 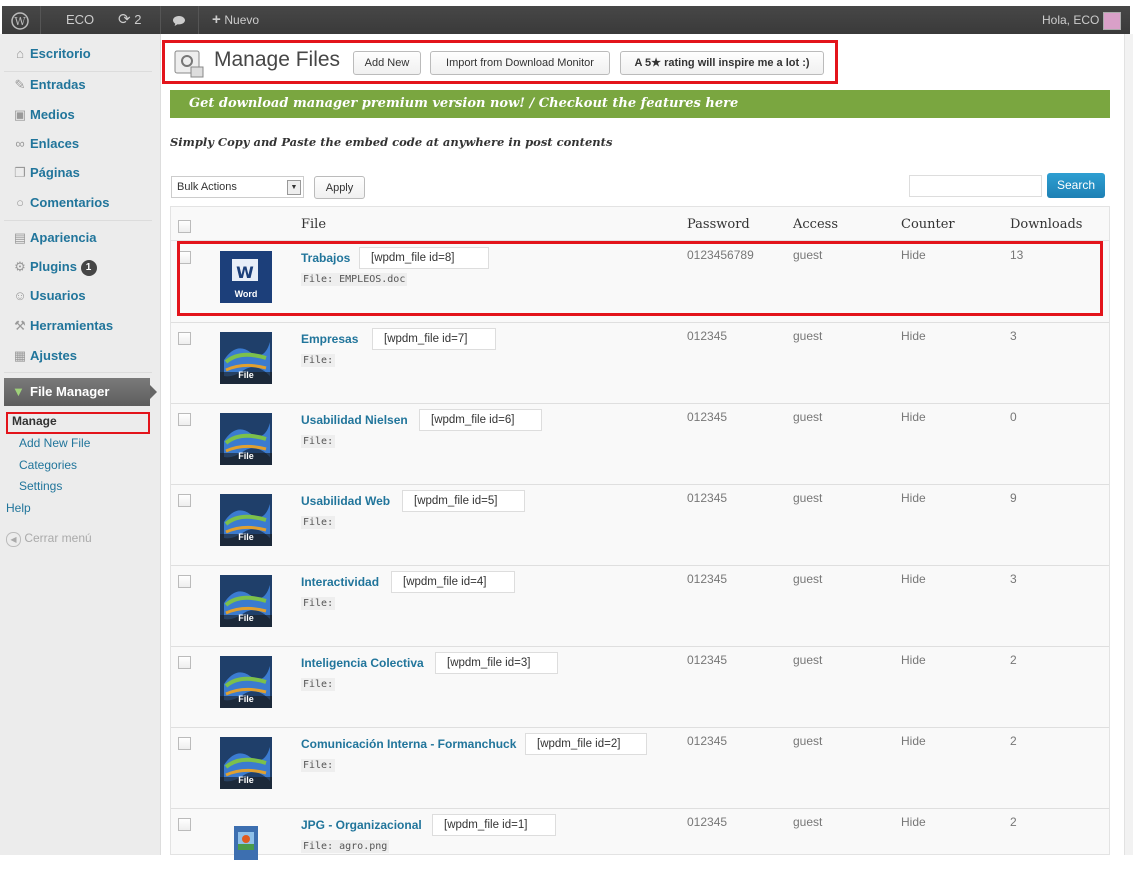 What do you see at coordinates (18, 508) in the screenshot?
I see `submenu-help: Help` at bounding box center [18, 508].